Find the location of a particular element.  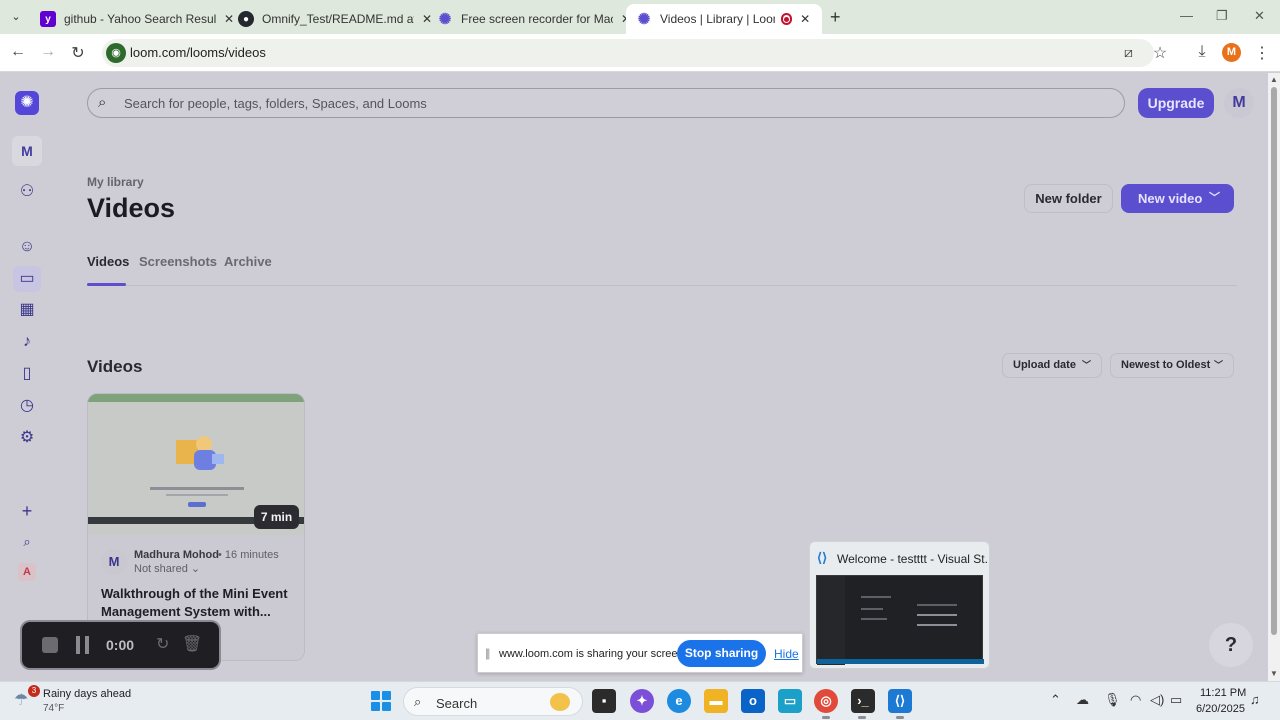

chrome-running-indicator is located at coordinates (826, 717).